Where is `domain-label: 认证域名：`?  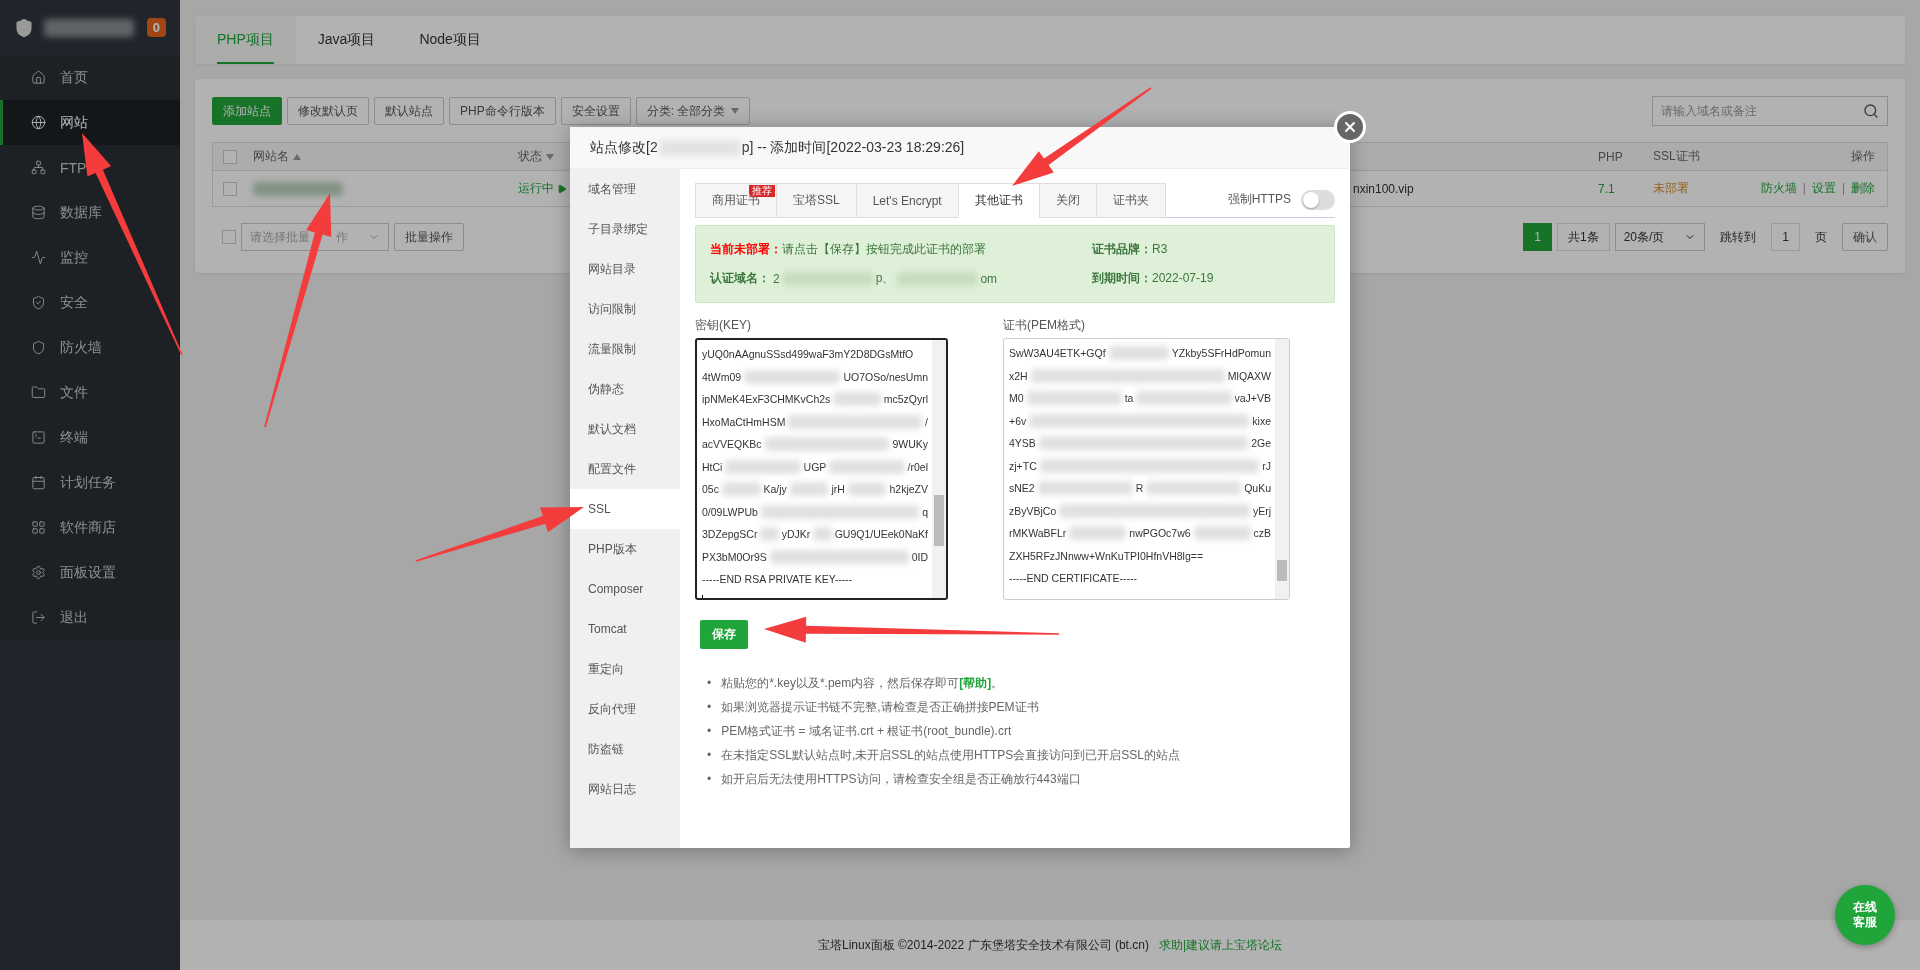 domain-label: 认证域名： is located at coordinates (740, 278).